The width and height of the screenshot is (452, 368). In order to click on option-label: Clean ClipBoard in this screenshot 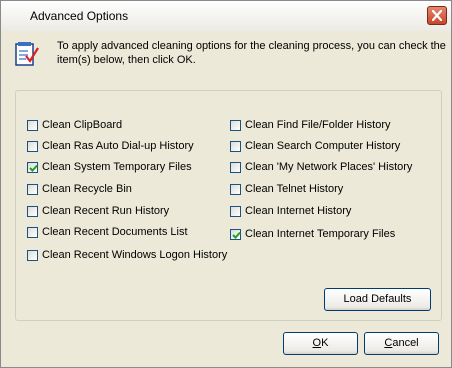, I will do `click(82, 125)`.